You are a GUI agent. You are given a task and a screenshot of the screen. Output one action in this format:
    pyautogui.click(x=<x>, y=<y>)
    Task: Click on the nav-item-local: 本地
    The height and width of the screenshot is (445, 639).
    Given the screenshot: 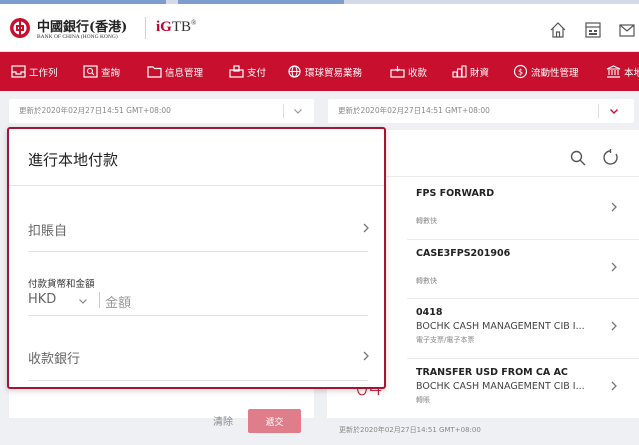 What is the action you would take?
    pyautogui.click(x=622, y=71)
    